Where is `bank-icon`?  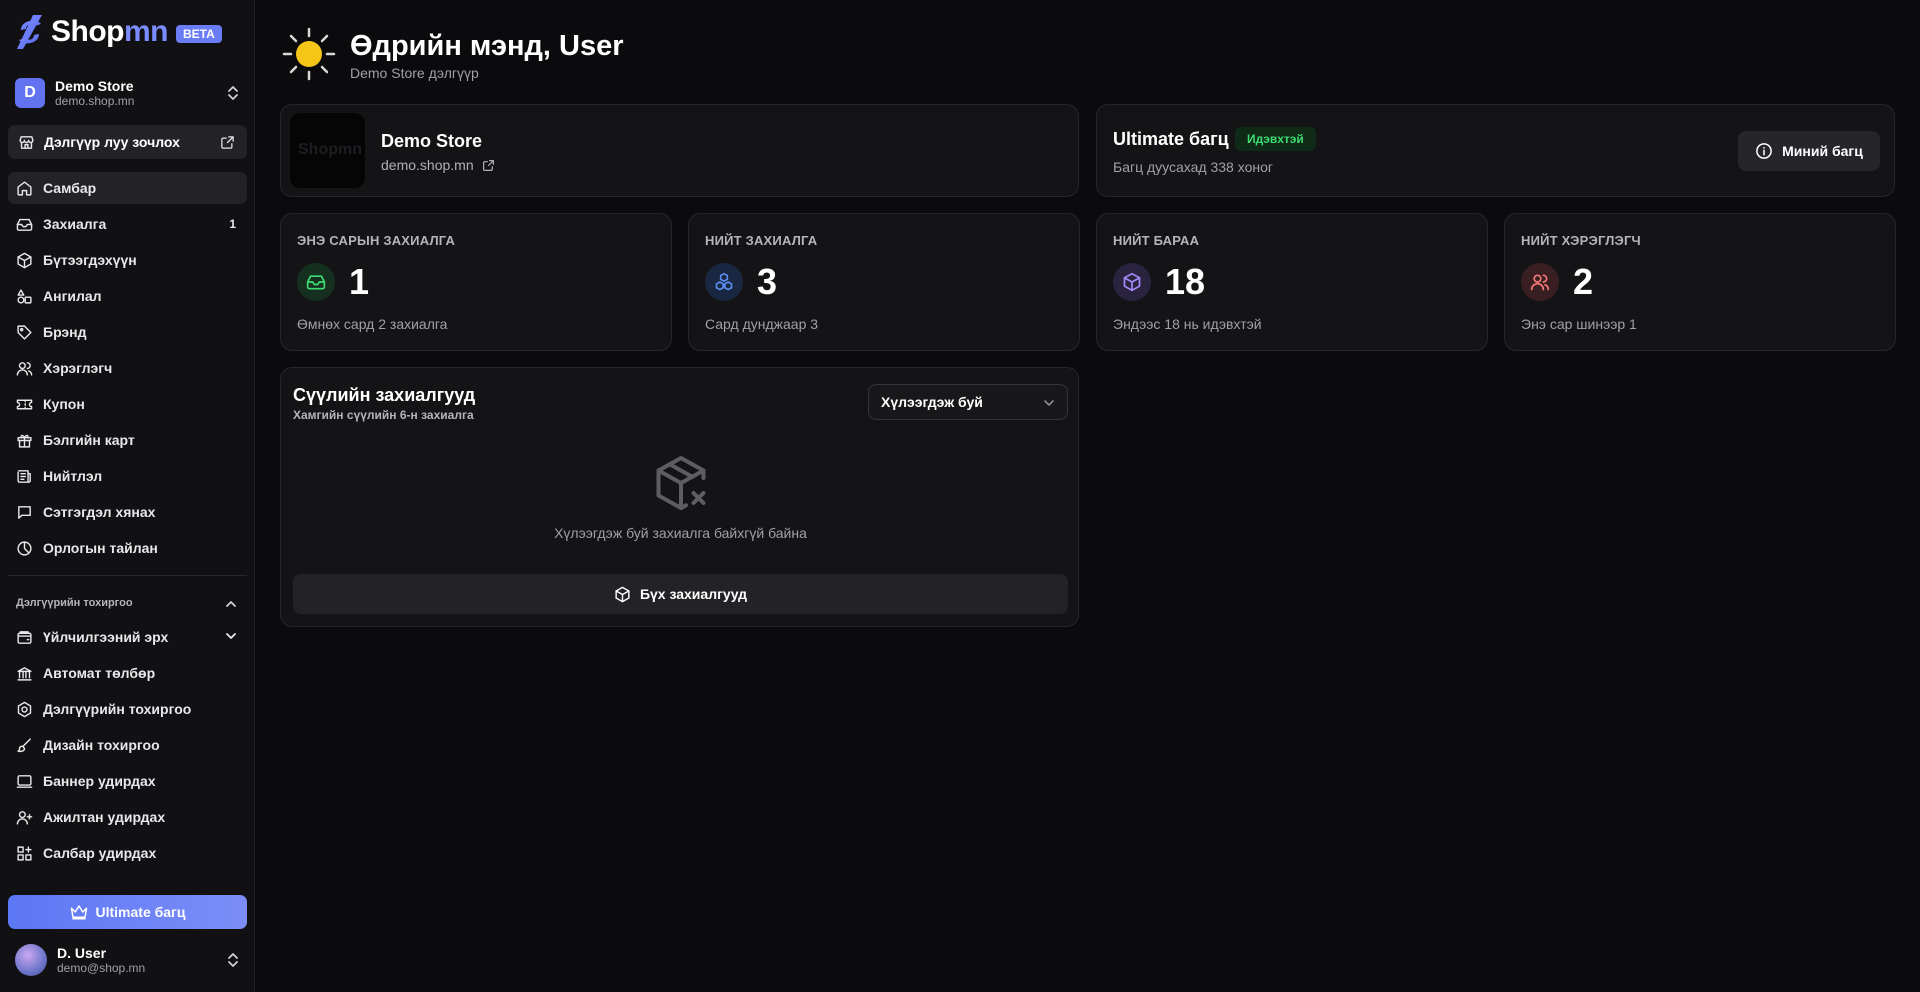 bank-icon is located at coordinates (24, 673).